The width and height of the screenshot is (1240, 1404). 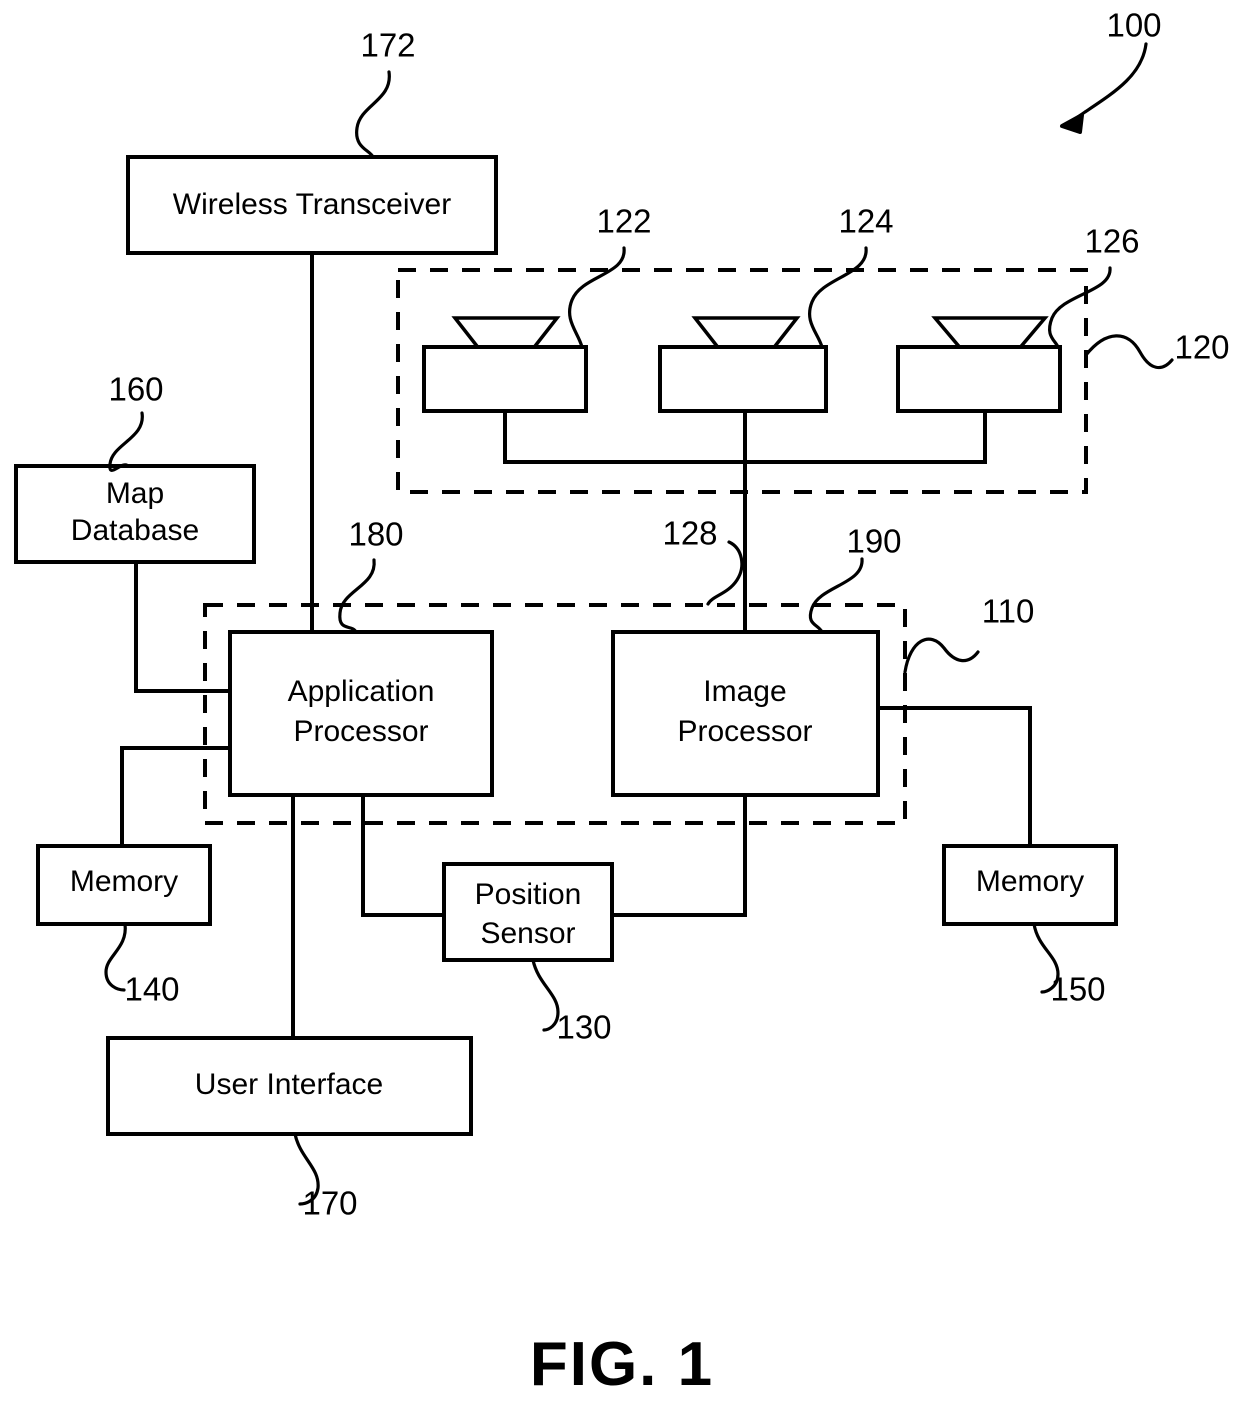 I want to click on wire-mapdb-to-appproc, so click(x=184, y=626).